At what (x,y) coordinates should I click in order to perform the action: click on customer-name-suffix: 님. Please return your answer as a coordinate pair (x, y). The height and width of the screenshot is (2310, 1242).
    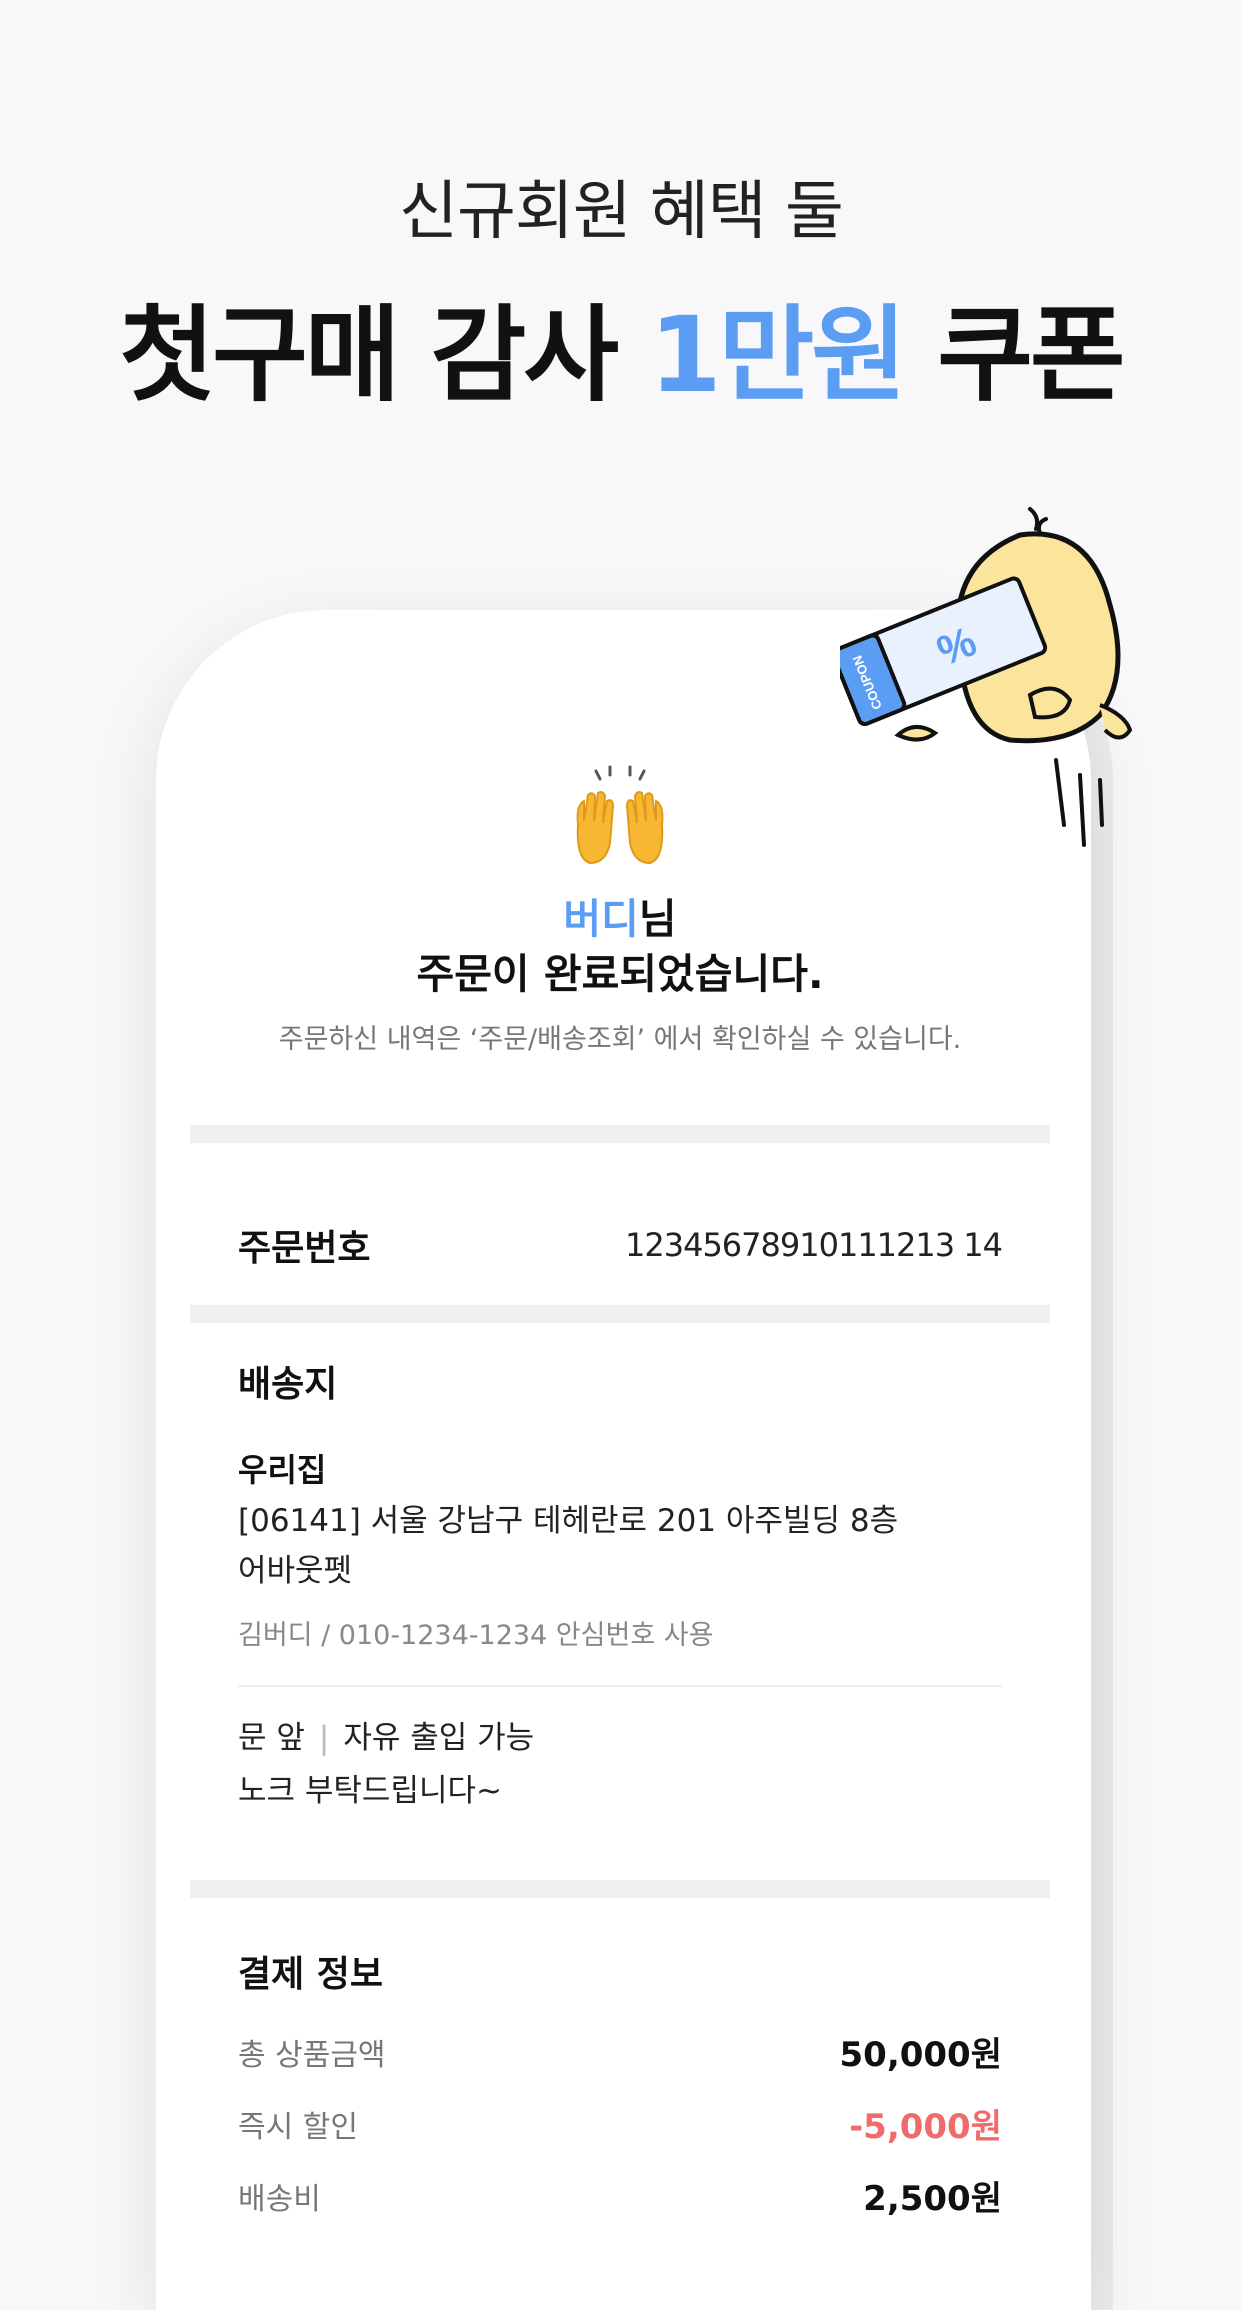
    Looking at the image, I should click on (657, 919).